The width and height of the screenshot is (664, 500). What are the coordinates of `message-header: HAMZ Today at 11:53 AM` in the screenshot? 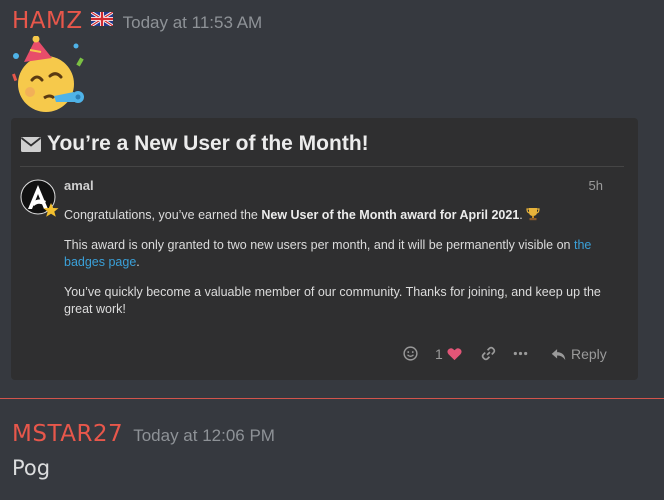 It's located at (137, 21).